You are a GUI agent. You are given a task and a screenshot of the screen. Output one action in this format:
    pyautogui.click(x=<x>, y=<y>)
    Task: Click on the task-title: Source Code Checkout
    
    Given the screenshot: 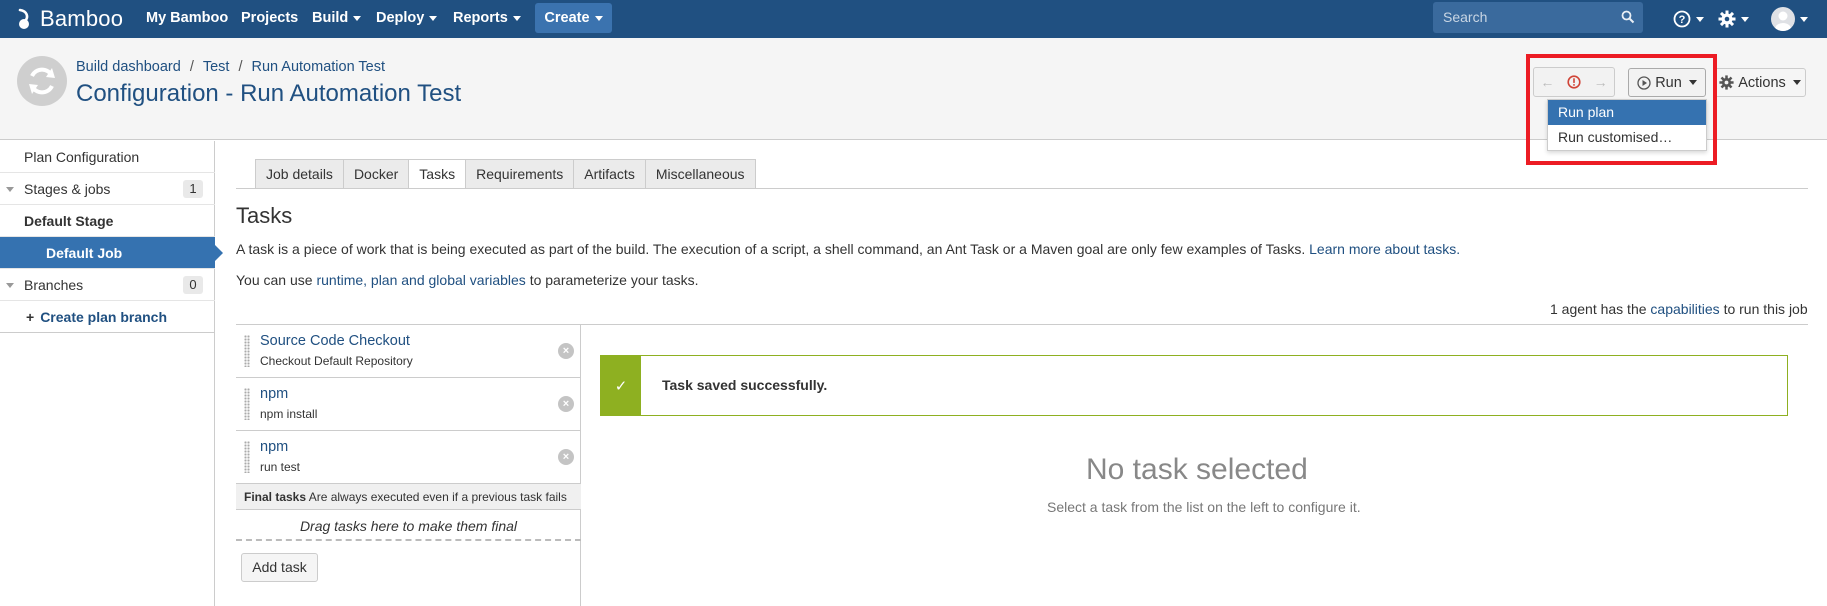 What is the action you would take?
    pyautogui.click(x=335, y=341)
    